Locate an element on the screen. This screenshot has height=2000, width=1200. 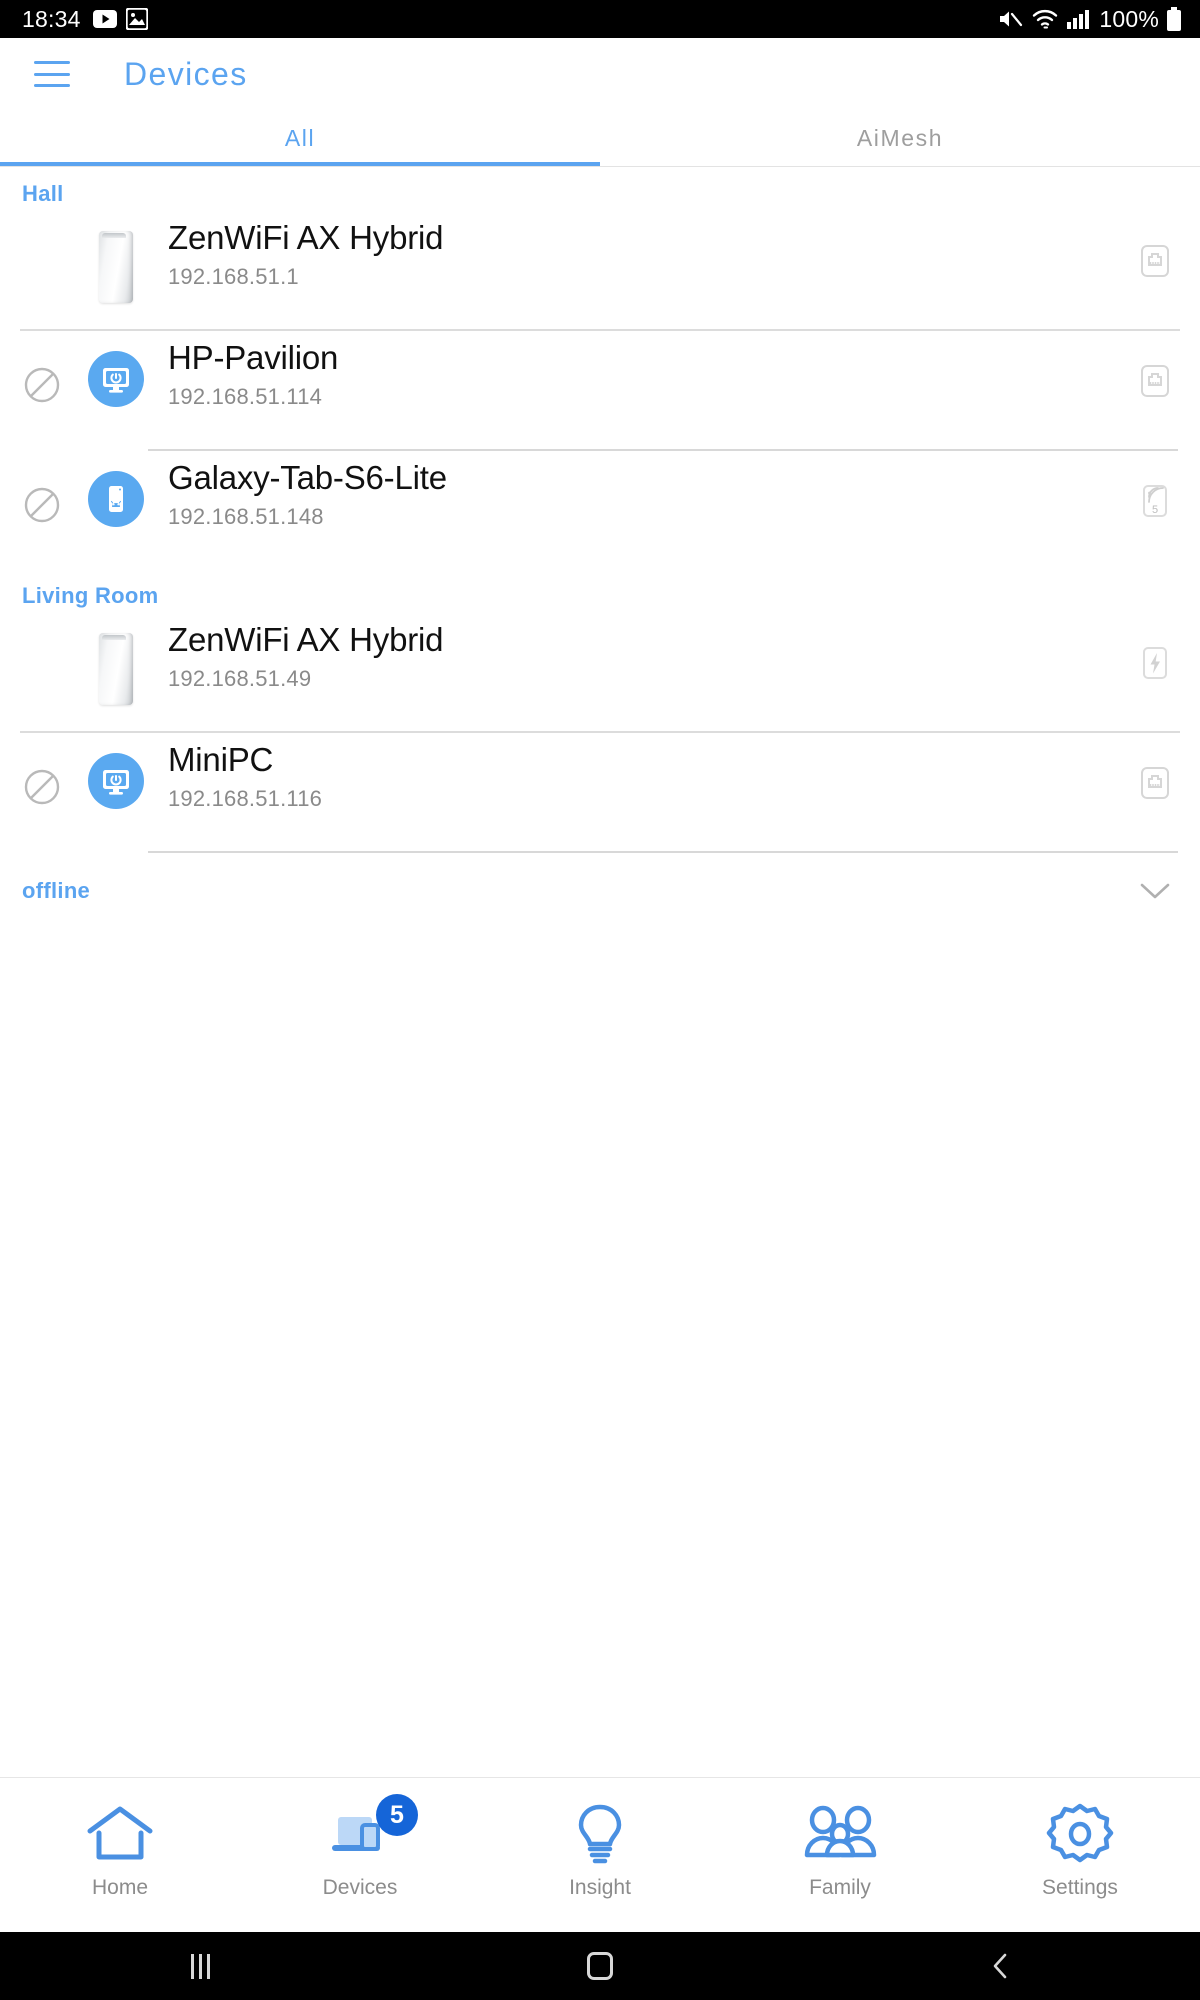
nav-label-insight: Insight is located at coordinates (600, 1887).